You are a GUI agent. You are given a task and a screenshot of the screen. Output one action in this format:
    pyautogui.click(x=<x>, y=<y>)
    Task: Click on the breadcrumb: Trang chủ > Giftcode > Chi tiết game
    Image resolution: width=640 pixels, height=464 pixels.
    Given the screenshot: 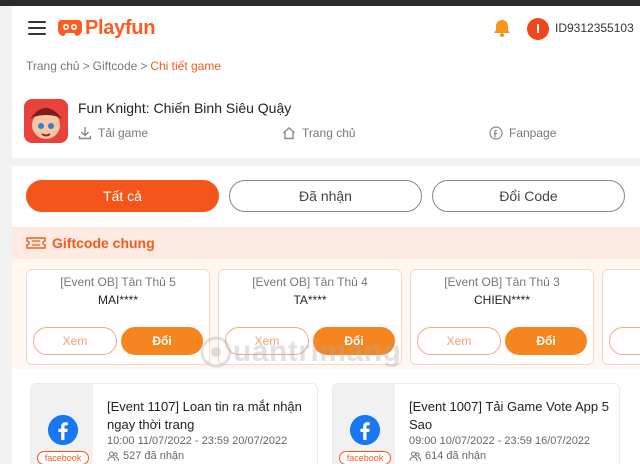 What is the action you would take?
    pyautogui.click(x=124, y=66)
    